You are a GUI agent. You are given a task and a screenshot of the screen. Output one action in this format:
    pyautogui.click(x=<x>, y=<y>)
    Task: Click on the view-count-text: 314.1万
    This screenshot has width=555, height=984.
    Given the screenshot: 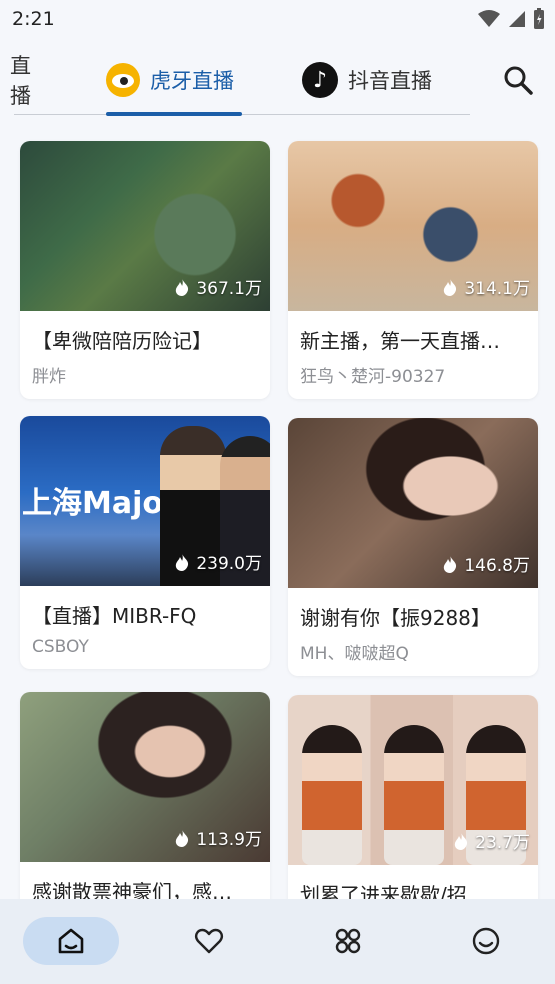 What is the action you would take?
    pyautogui.click(x=497, y=289)
    